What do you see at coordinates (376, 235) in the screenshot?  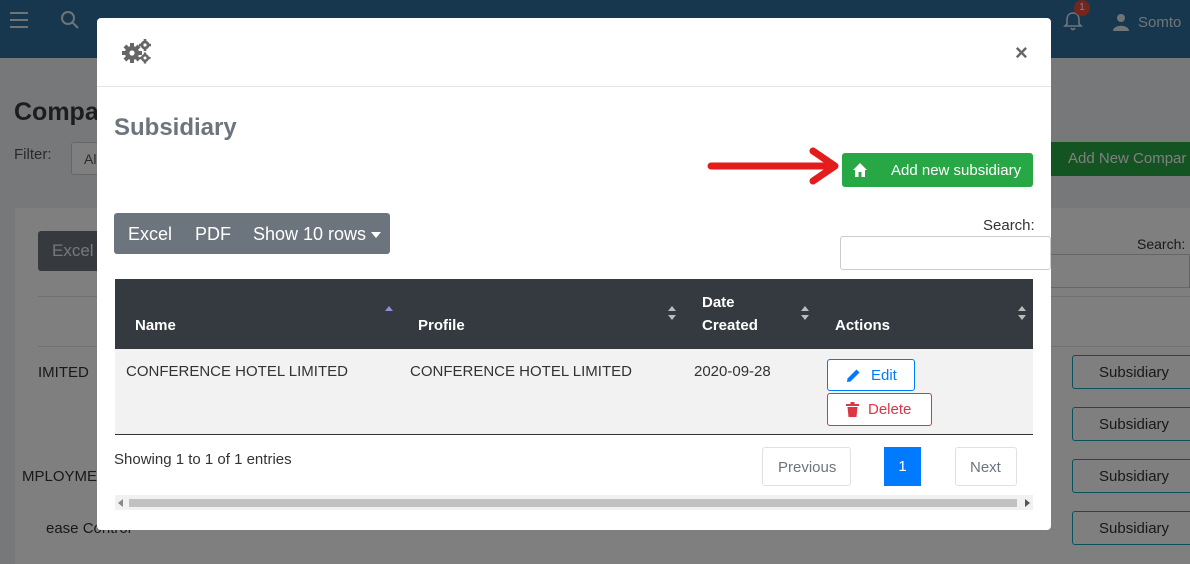 I see `chevron-down-icon` at bounding box center [376, 235].